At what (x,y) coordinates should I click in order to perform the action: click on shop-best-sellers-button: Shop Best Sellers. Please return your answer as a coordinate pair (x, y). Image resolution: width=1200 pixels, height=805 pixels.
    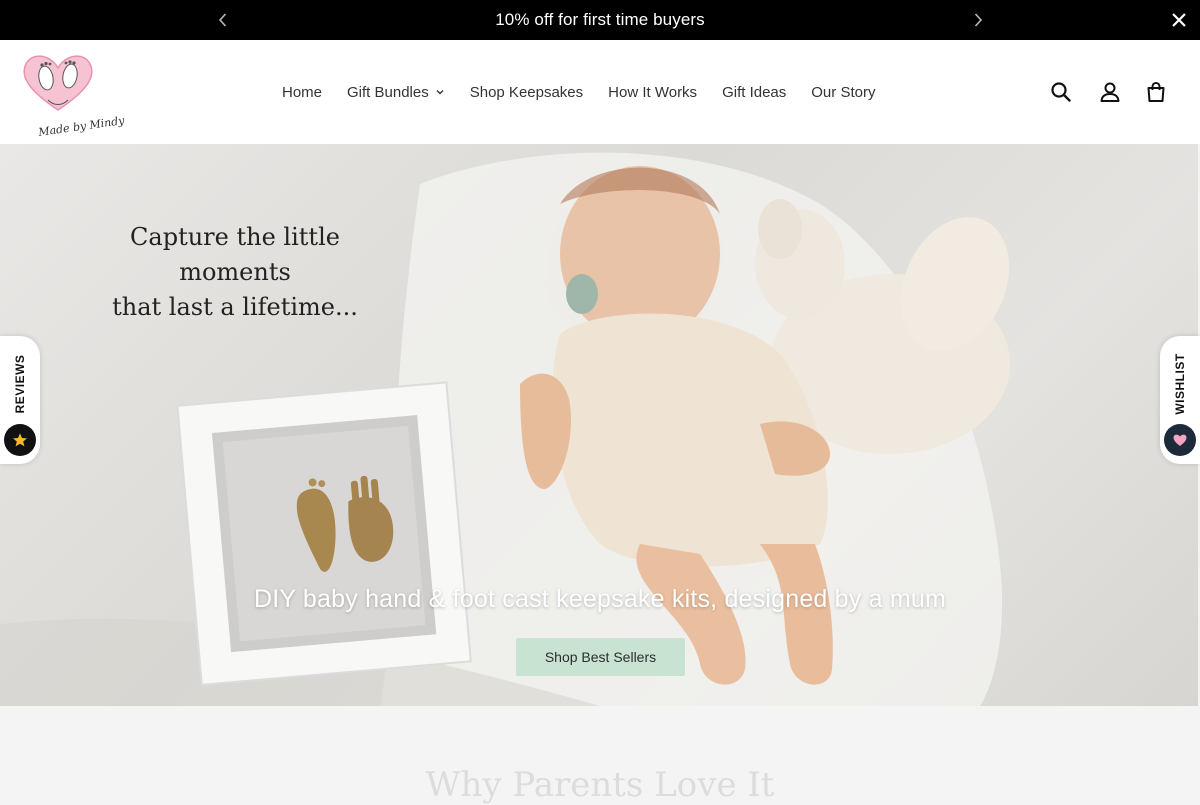
    Looking at the image, I should click on (600, 657).